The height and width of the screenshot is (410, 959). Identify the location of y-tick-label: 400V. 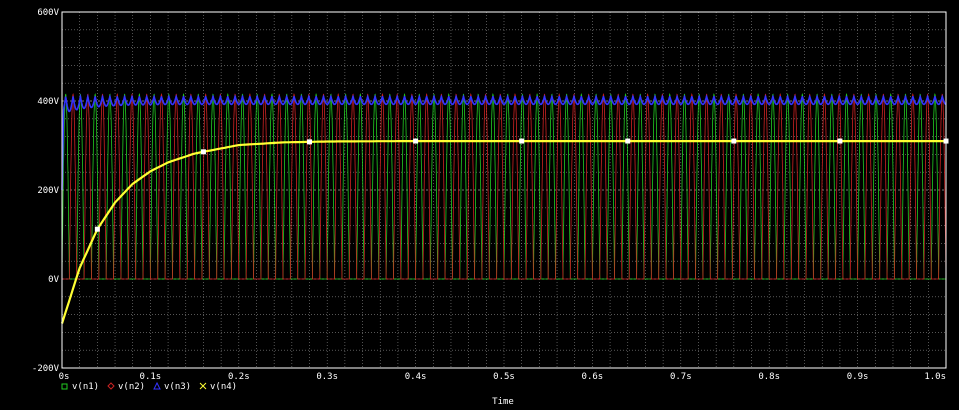
(48, 102).